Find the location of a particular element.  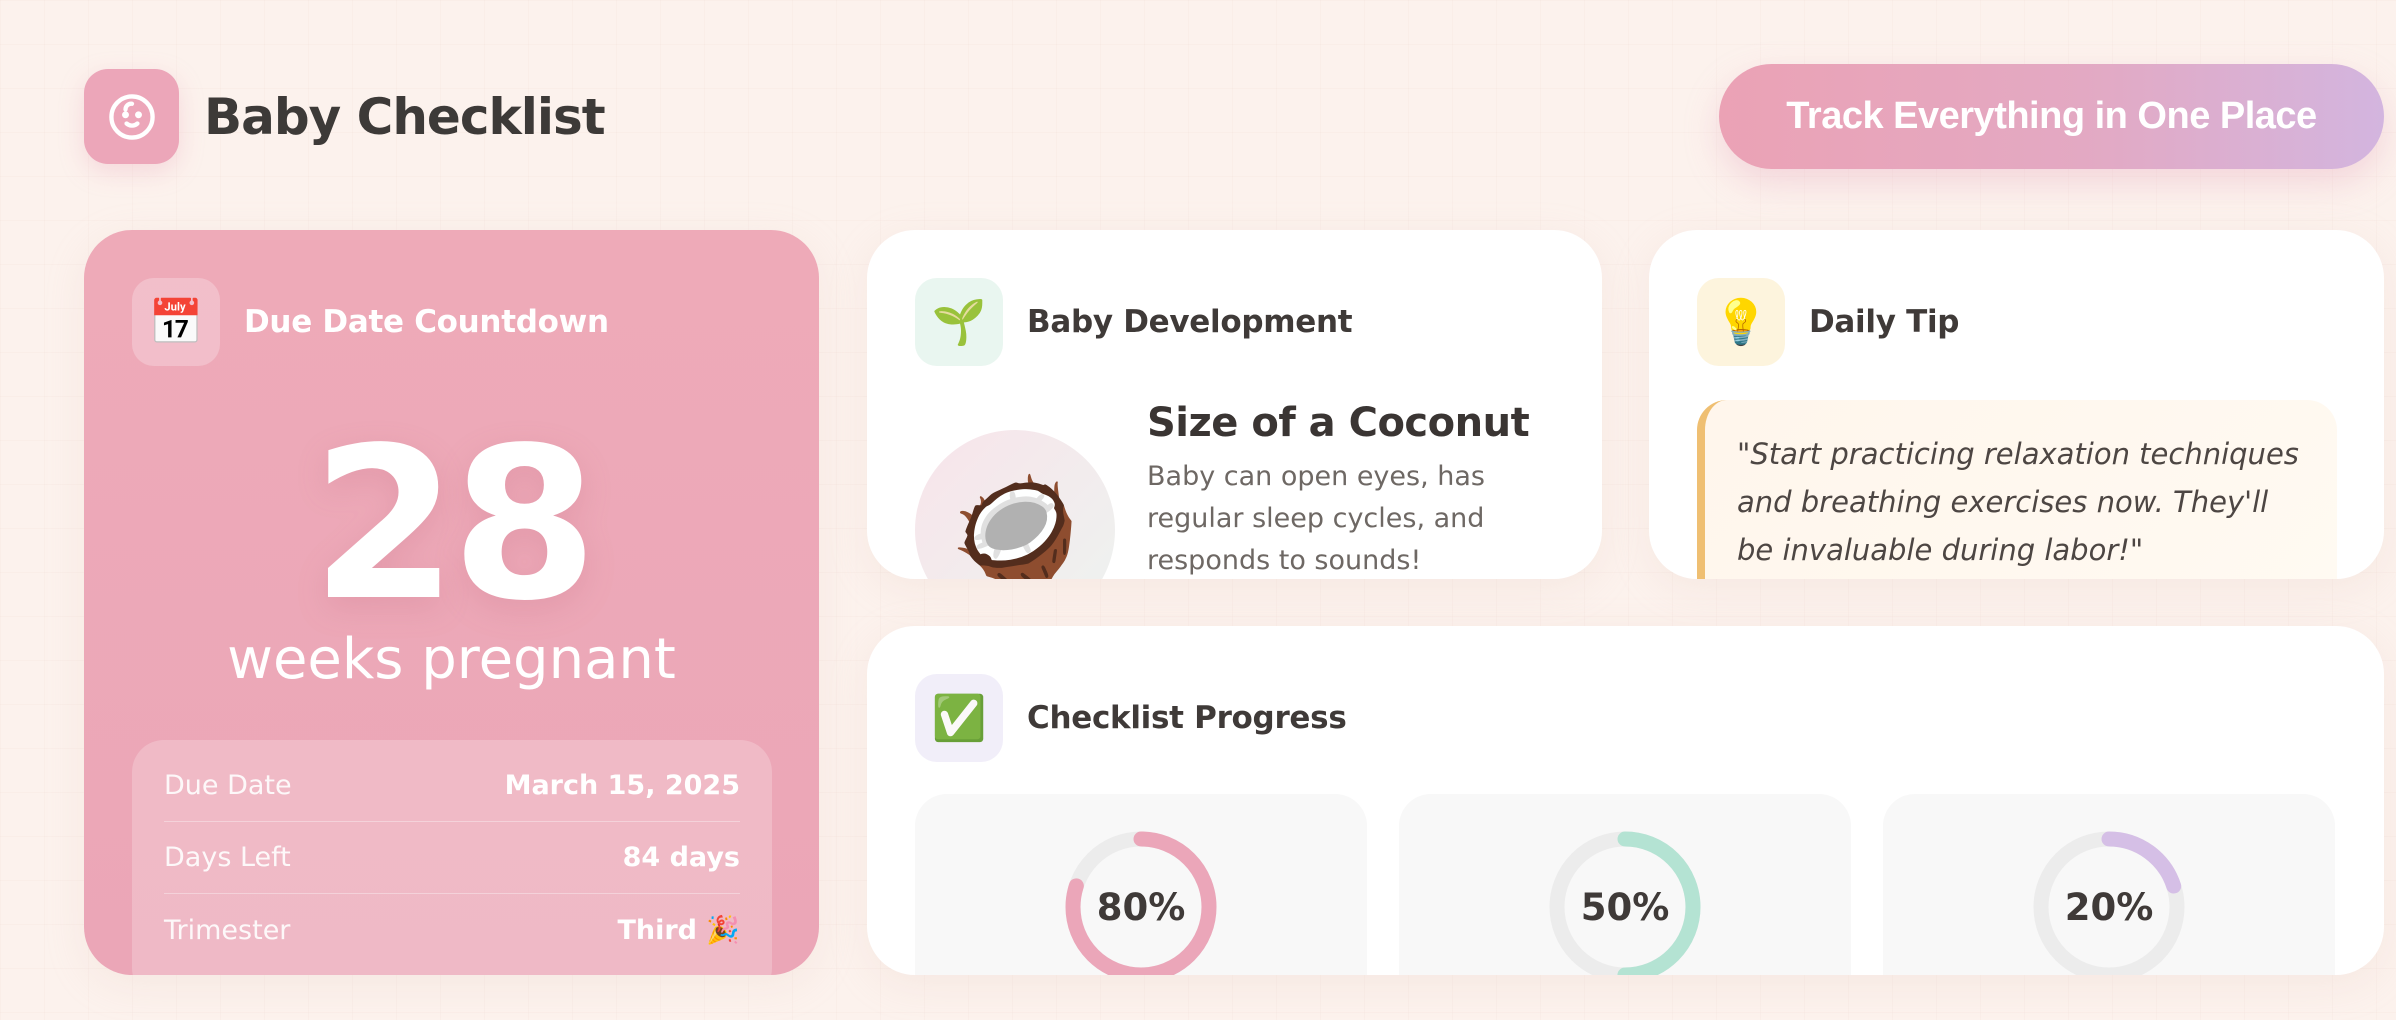

weeks-label: weeks pregnant is located at coordinates (451, 659).